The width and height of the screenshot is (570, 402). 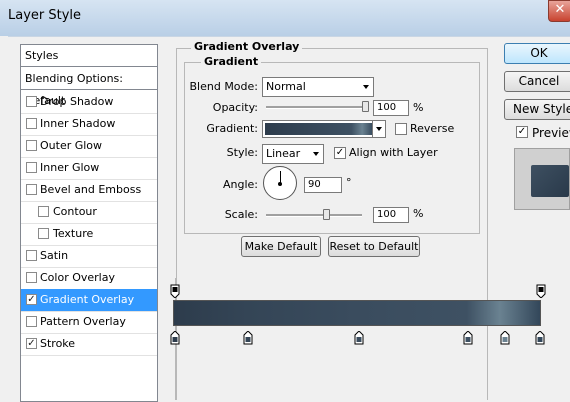 I want to click on make-default-button: Make Default, so click(x=281, y=246).